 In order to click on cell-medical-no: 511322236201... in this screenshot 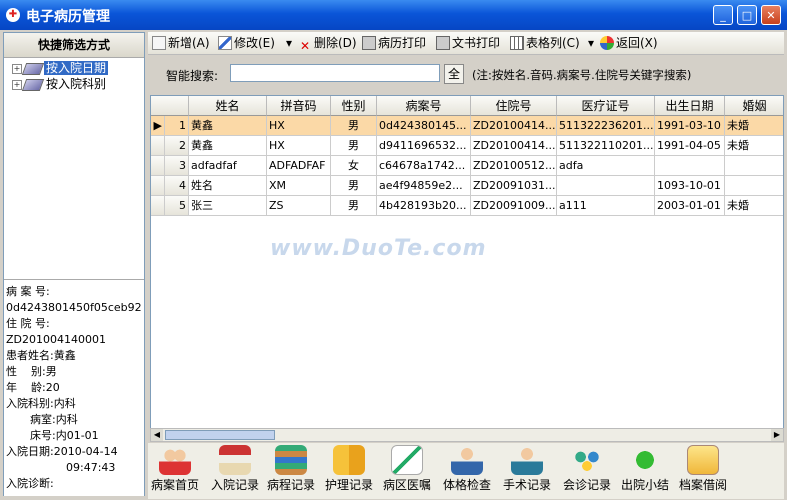, I will do `click(606, 126)`.